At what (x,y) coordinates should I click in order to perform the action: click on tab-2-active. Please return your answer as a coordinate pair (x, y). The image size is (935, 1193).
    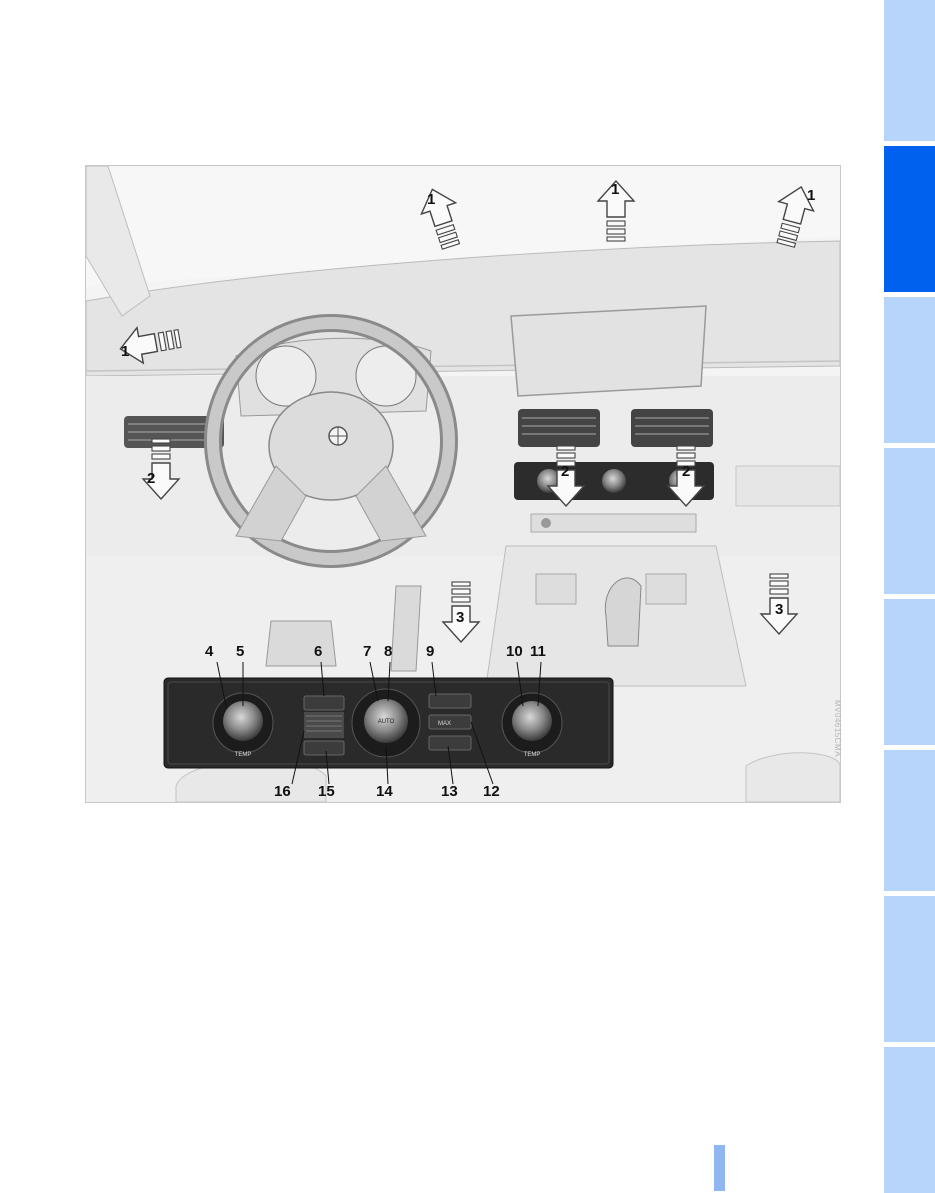
    Looking at the image, I should click on (909, 219).